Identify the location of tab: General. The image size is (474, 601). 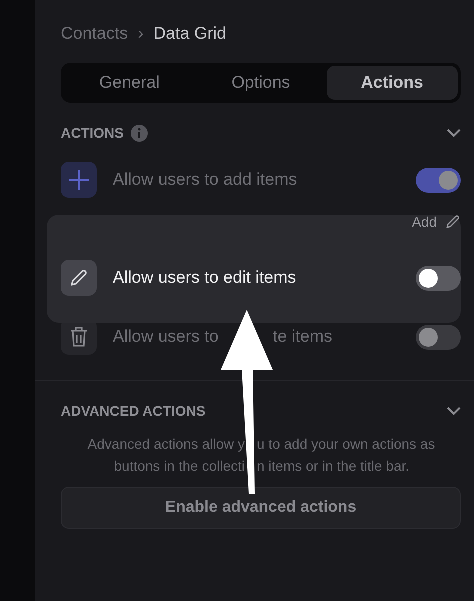
(130, 83).